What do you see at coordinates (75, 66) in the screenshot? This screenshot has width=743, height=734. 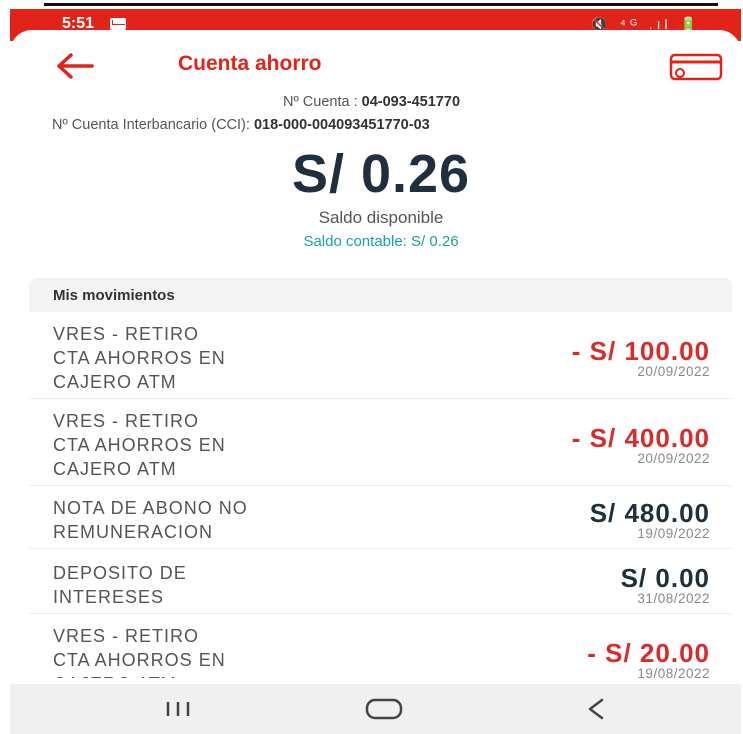 I see `back-arrow-icon` at bounding box center [75, 66].